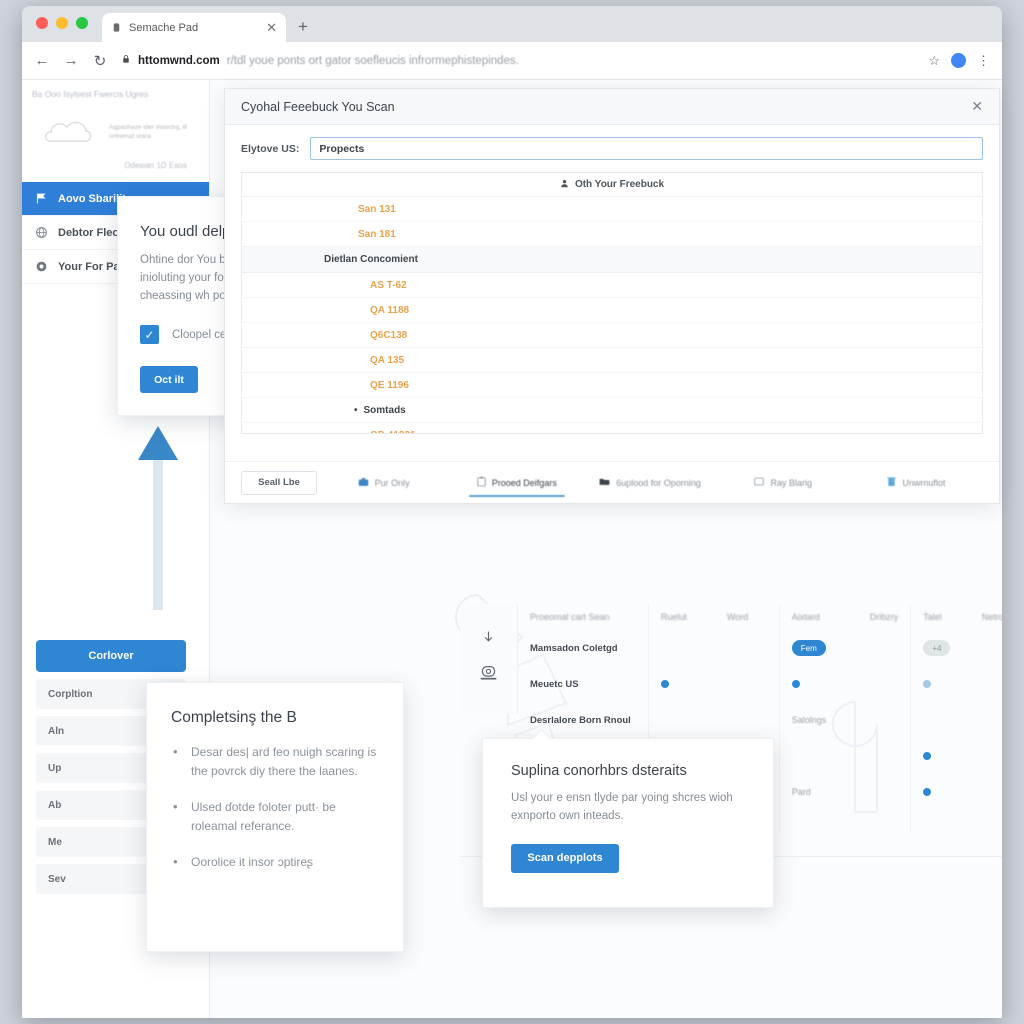  What do you see at coordinates (583, 684) in the screenshot?
I see `grid-cell: Meuetc US` at bounding box center [583, 684].